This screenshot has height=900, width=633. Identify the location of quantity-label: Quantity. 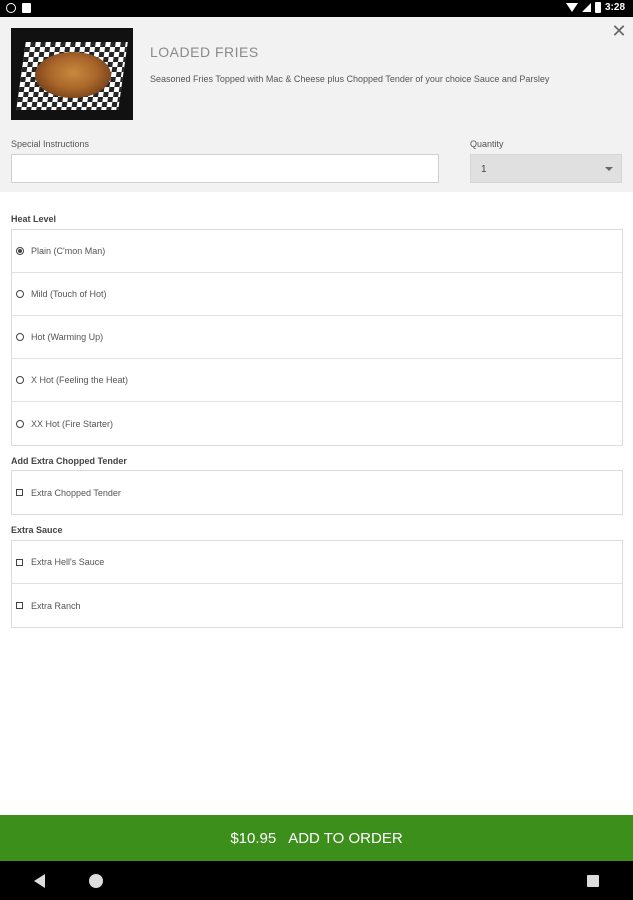
(487, 144).